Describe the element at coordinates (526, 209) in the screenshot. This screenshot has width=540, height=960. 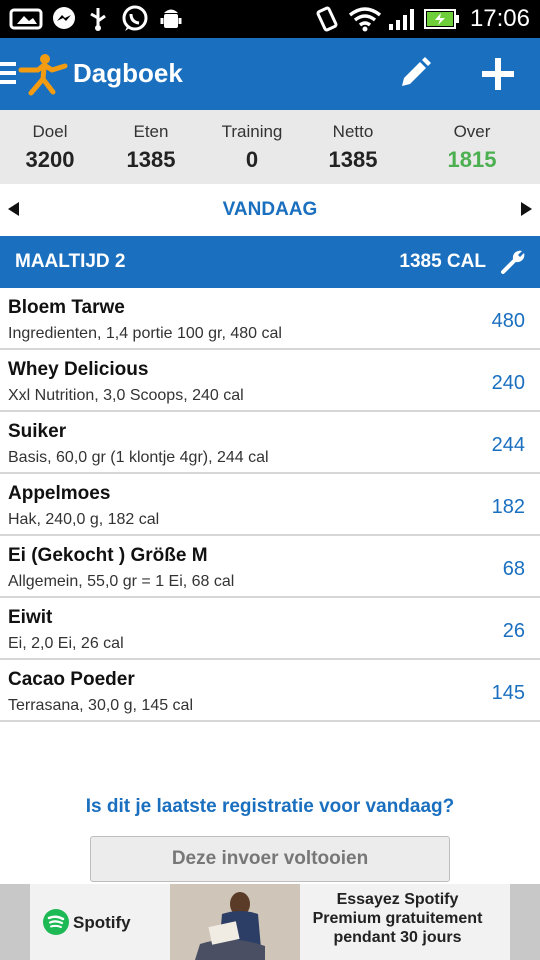
I see `next-day-icon` at that location.